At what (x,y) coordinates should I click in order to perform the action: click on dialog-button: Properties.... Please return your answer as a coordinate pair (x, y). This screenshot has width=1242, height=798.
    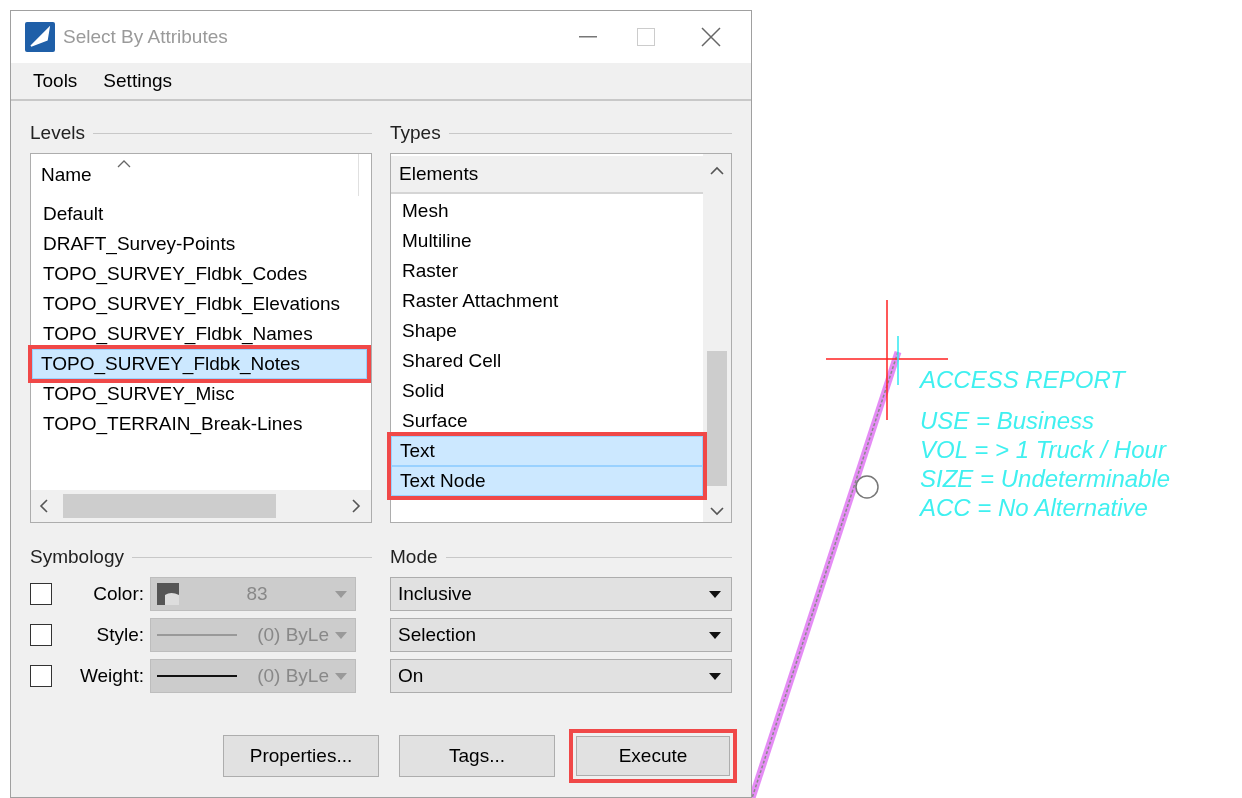
    Looking at the image, I should click on (301, 756).